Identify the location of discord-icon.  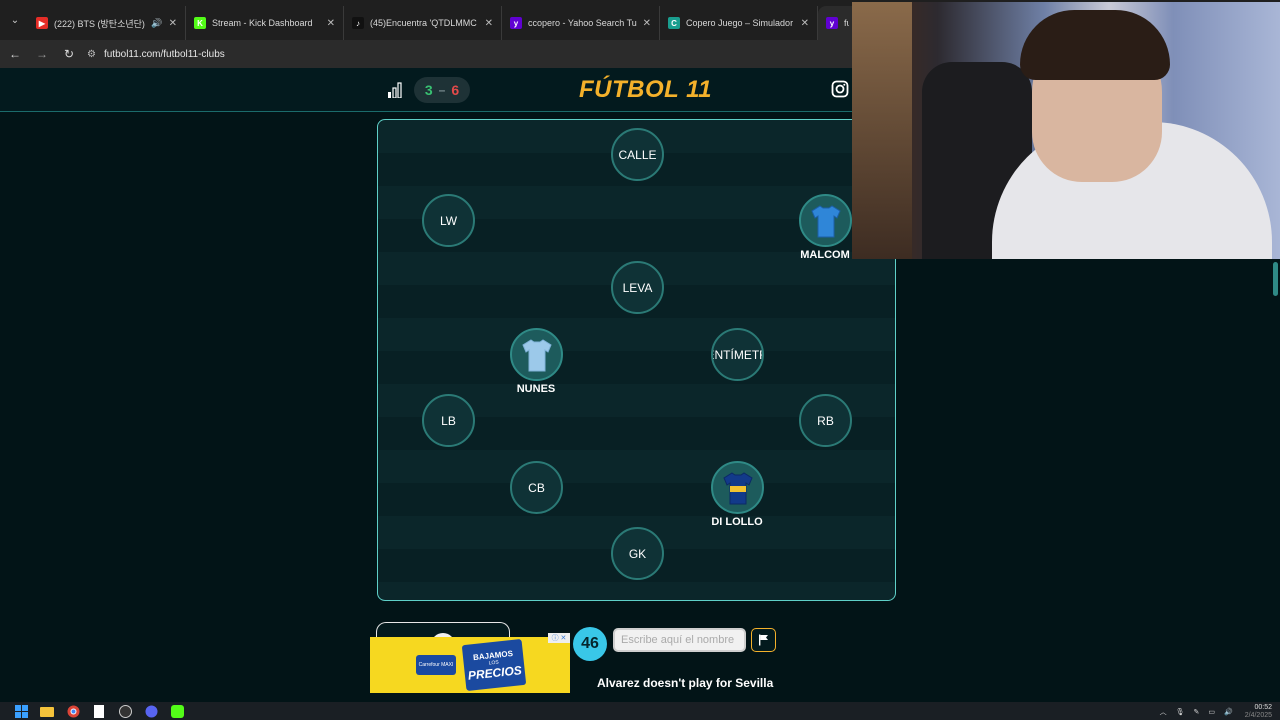
(151, 711).